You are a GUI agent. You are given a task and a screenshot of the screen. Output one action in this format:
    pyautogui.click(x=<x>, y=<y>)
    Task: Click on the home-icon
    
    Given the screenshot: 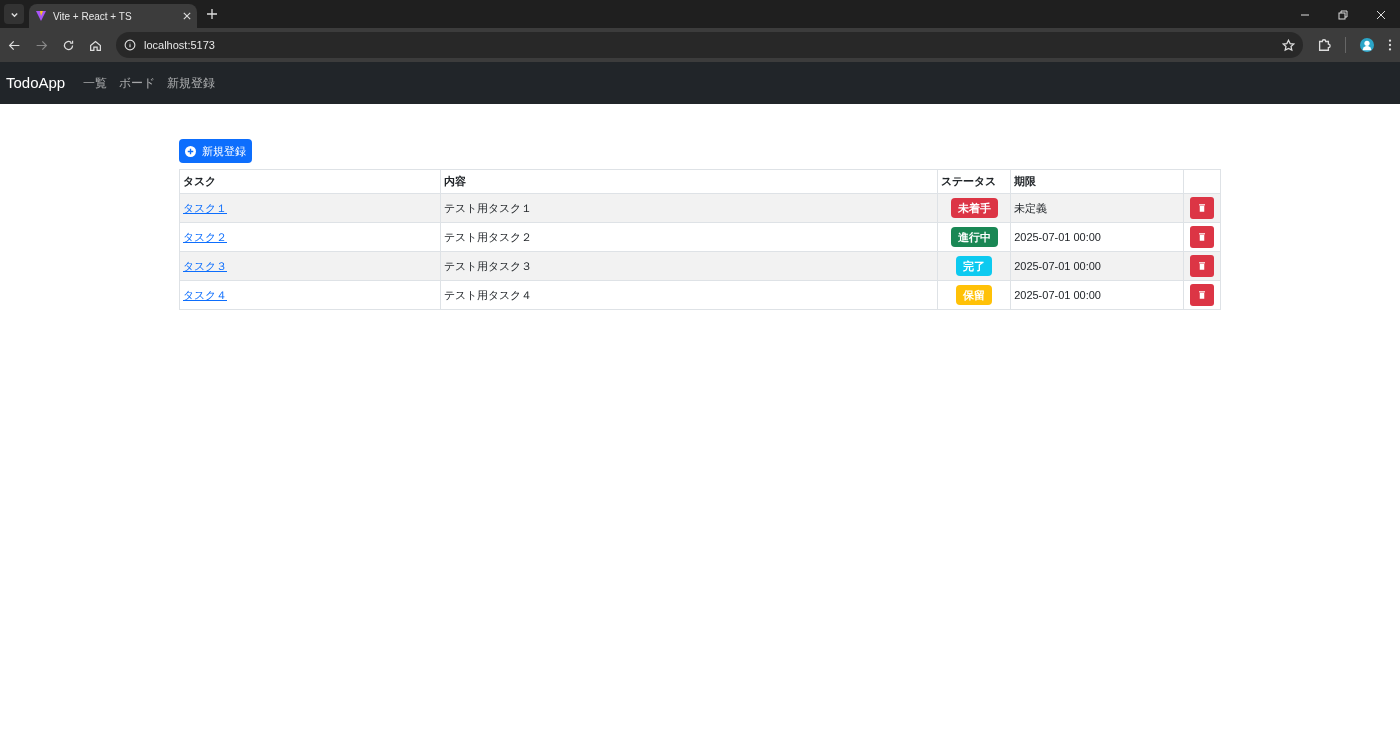 What is the action you would take?
    pyautogui.click(x=95, y=45)
    